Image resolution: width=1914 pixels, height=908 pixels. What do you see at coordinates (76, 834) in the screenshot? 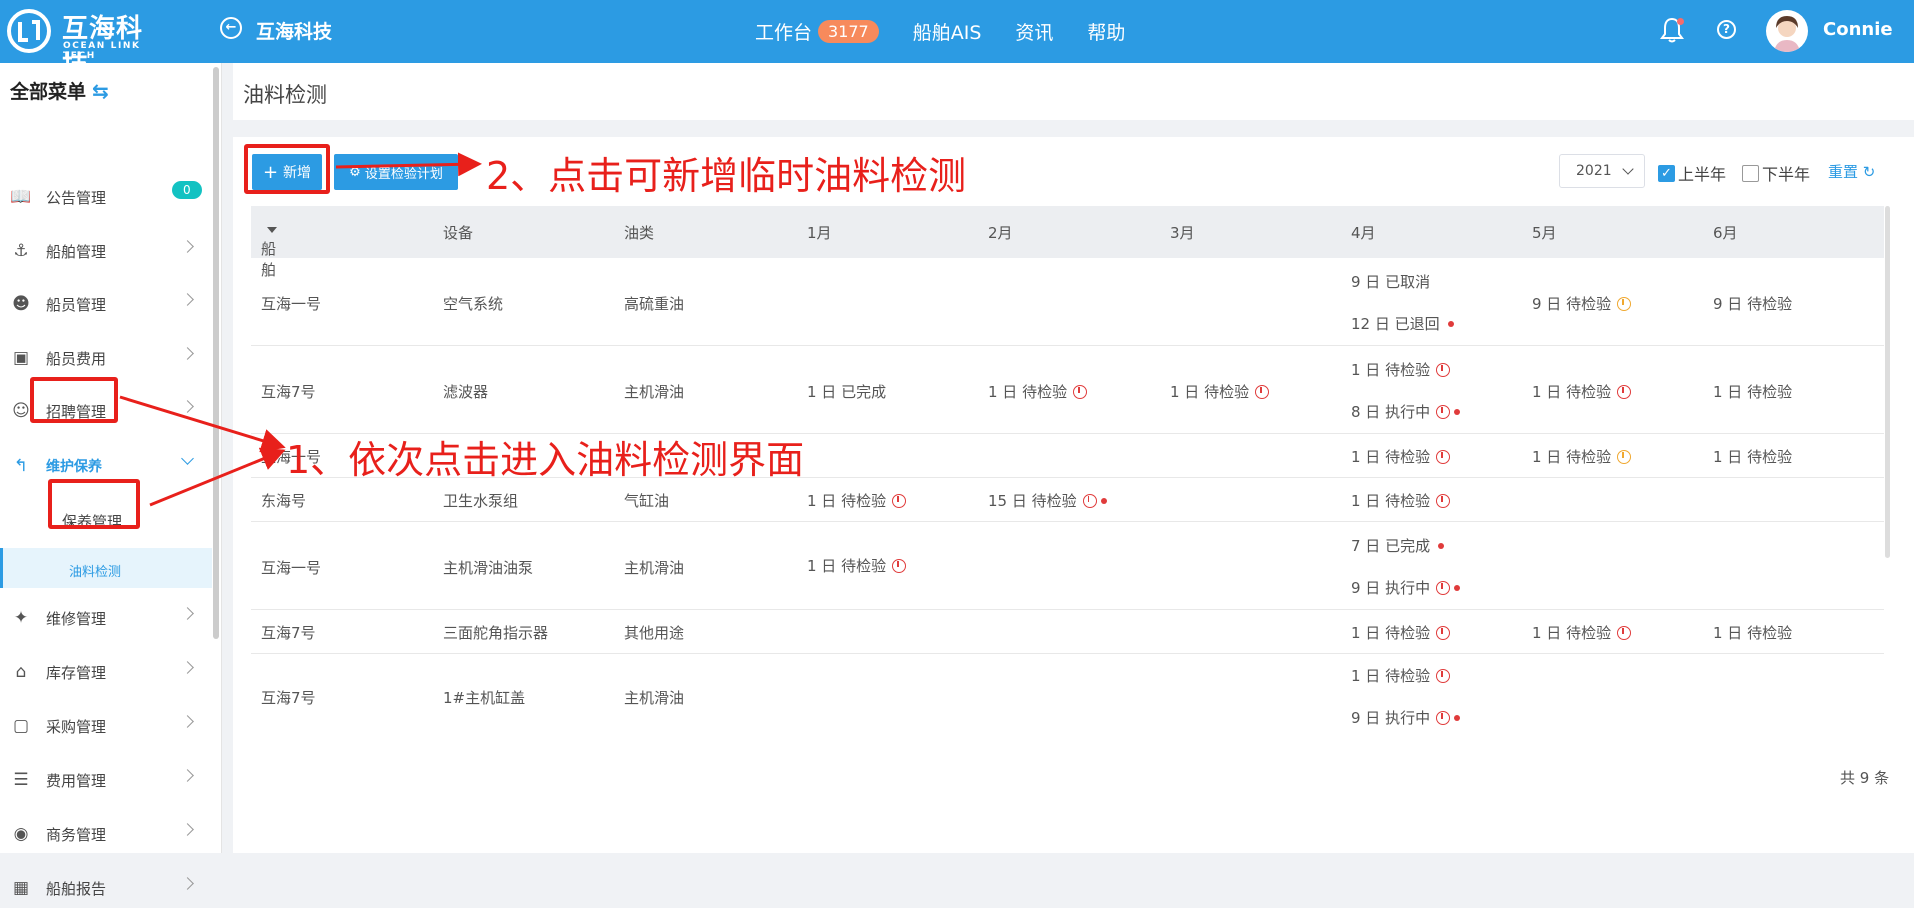
I see `sidebar-item-label: 商务管理` at bounding box center [76, 834].